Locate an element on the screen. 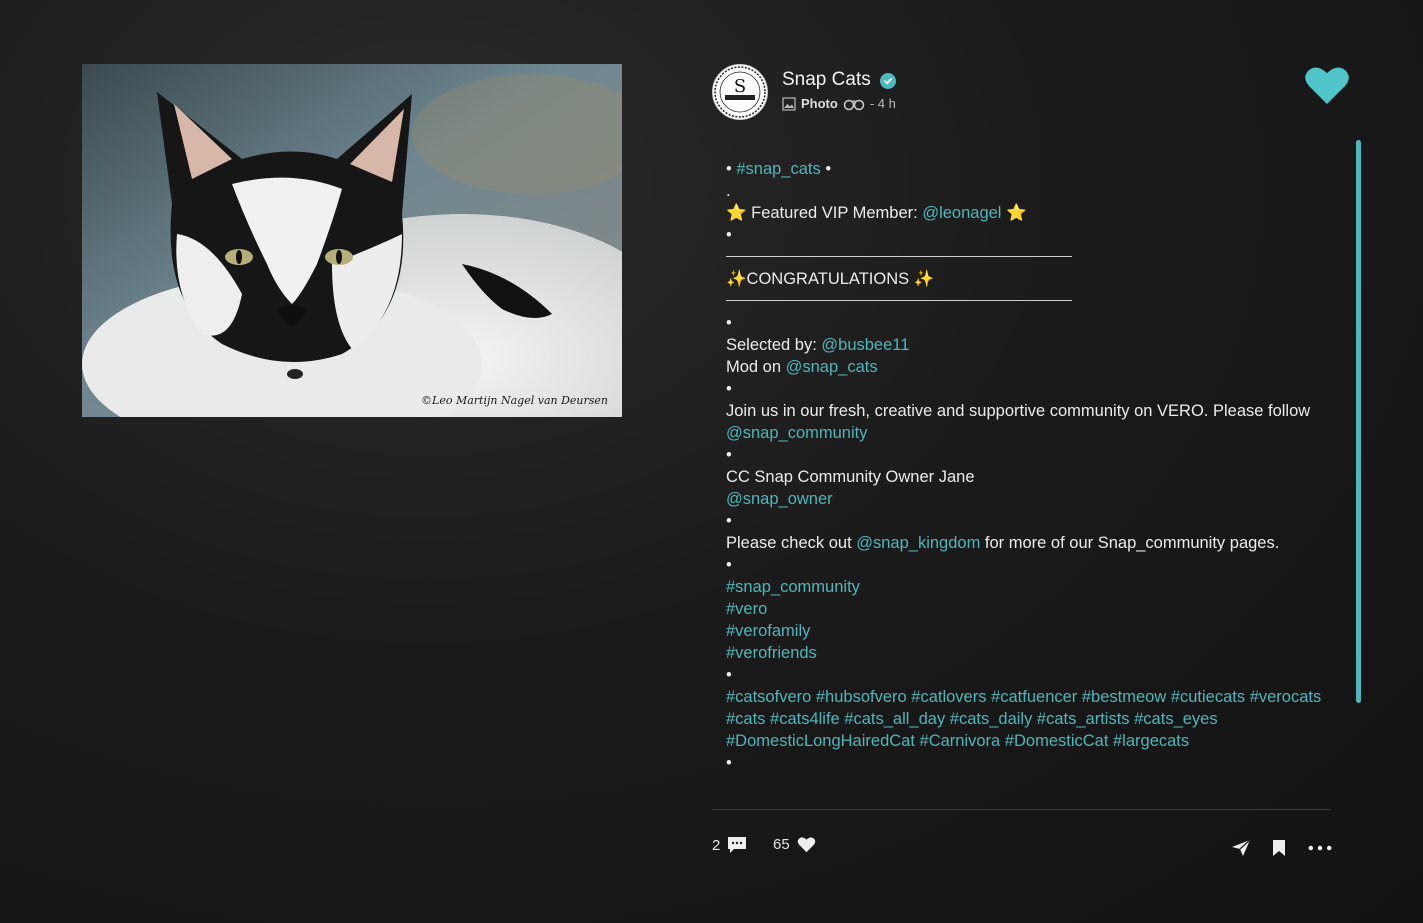 The width and height of the screenshot is (1423, 923). caption-scrollbar is located at coordinates (1359, 474).